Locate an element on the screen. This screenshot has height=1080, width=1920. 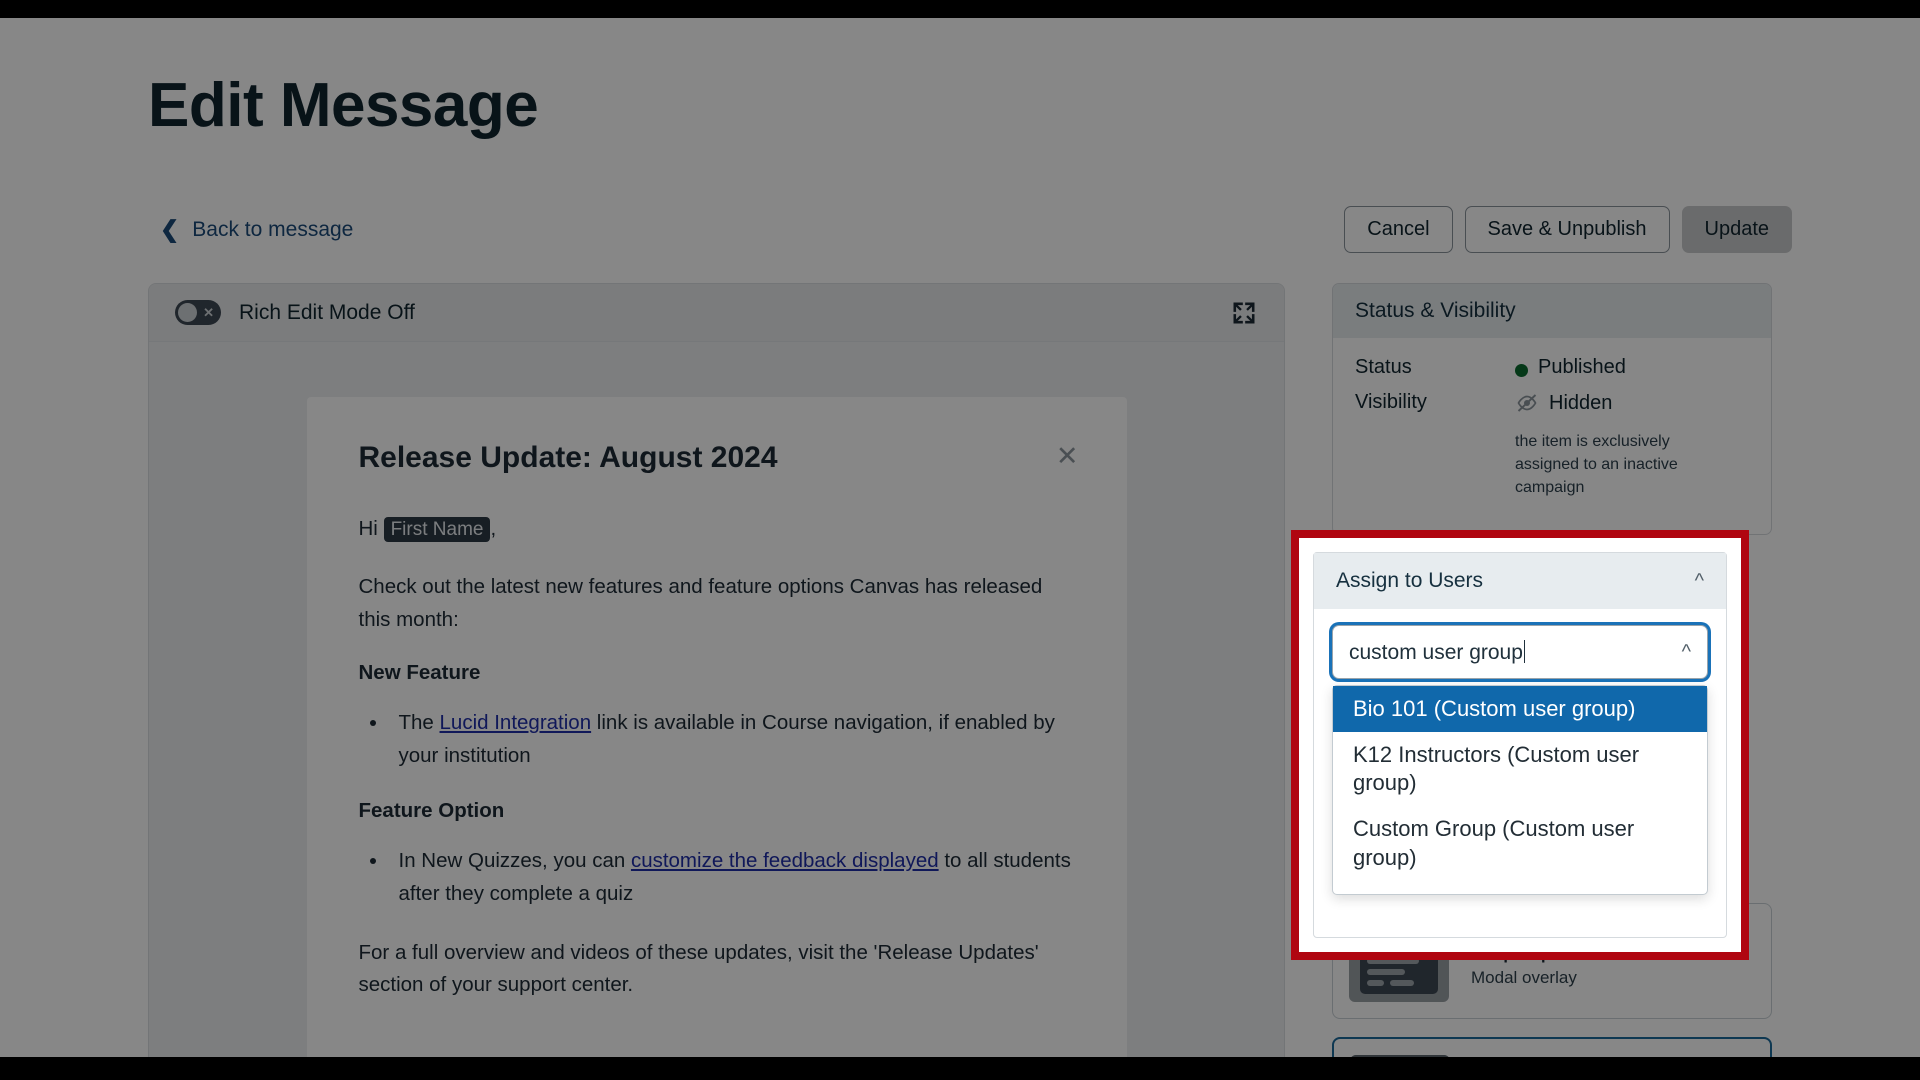
merge-tag-first-name: First Name is located at coordinates (437, 529).